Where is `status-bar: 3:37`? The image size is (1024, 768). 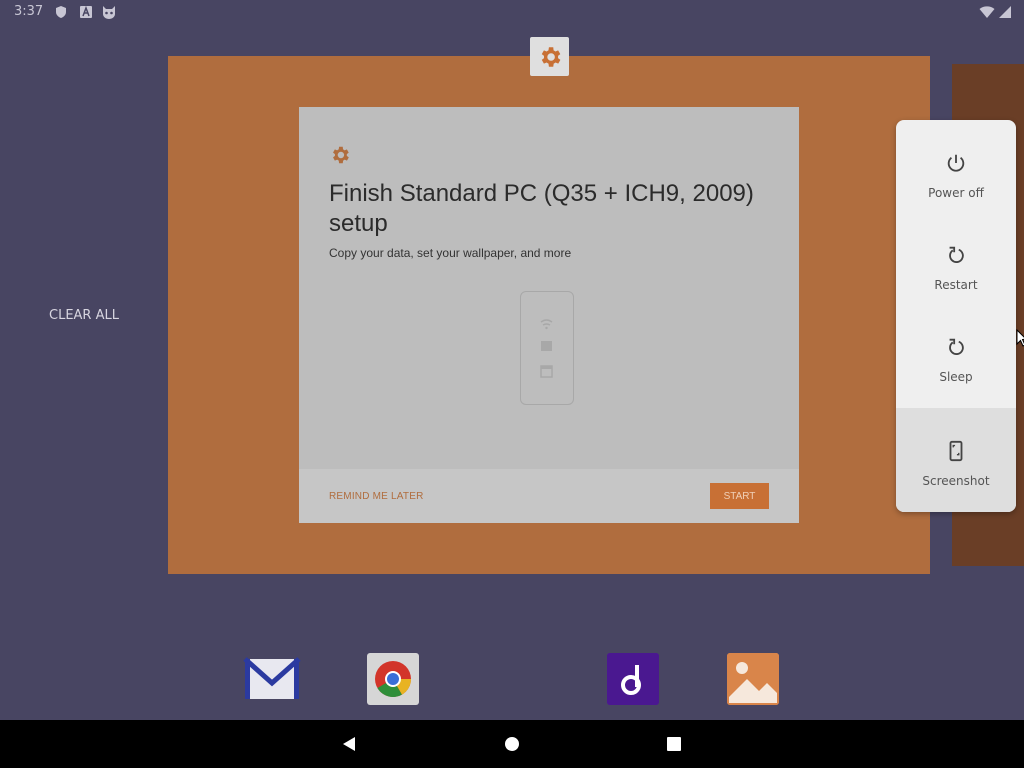 status-bar: 3:37 is located at coordinates (512, 12).